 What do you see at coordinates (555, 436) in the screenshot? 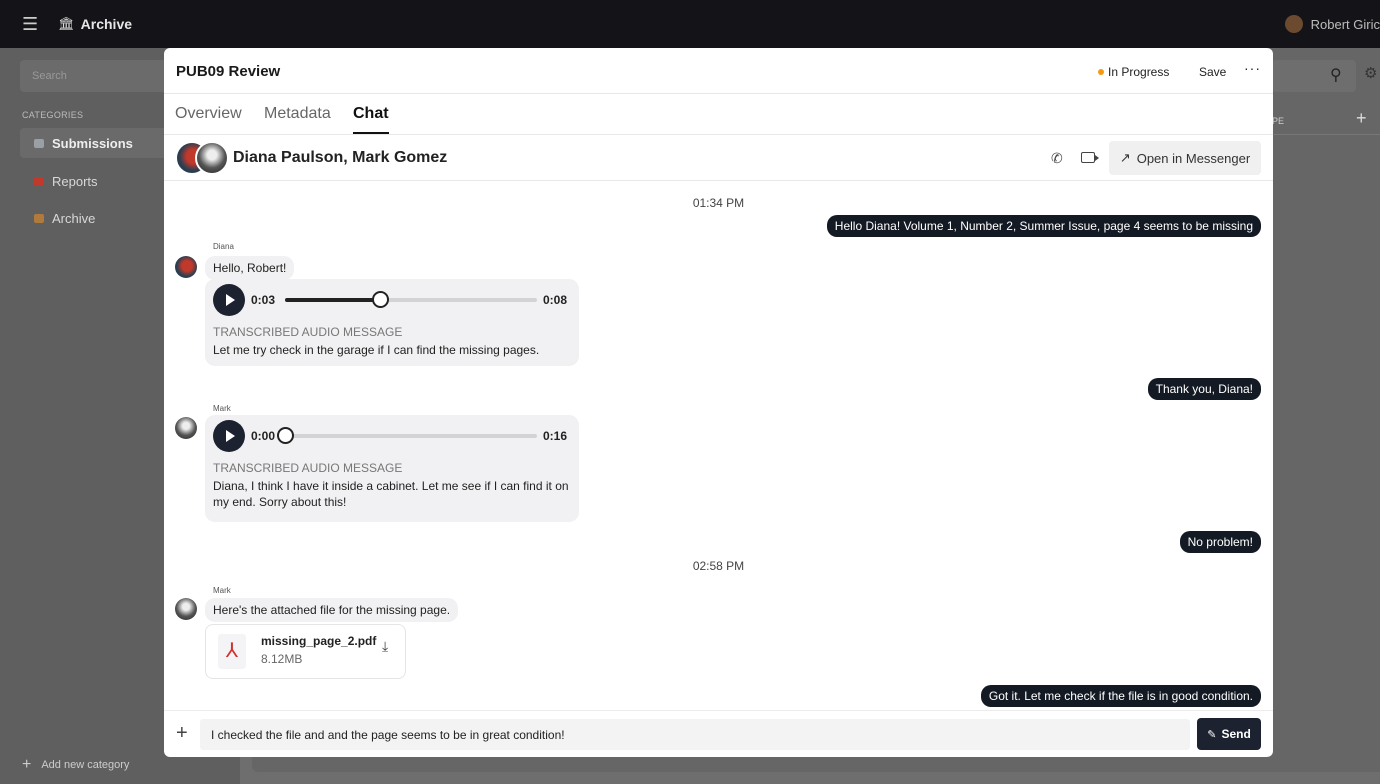
I see `audio-total-time: 0:16` at bounding box center [555, 436].